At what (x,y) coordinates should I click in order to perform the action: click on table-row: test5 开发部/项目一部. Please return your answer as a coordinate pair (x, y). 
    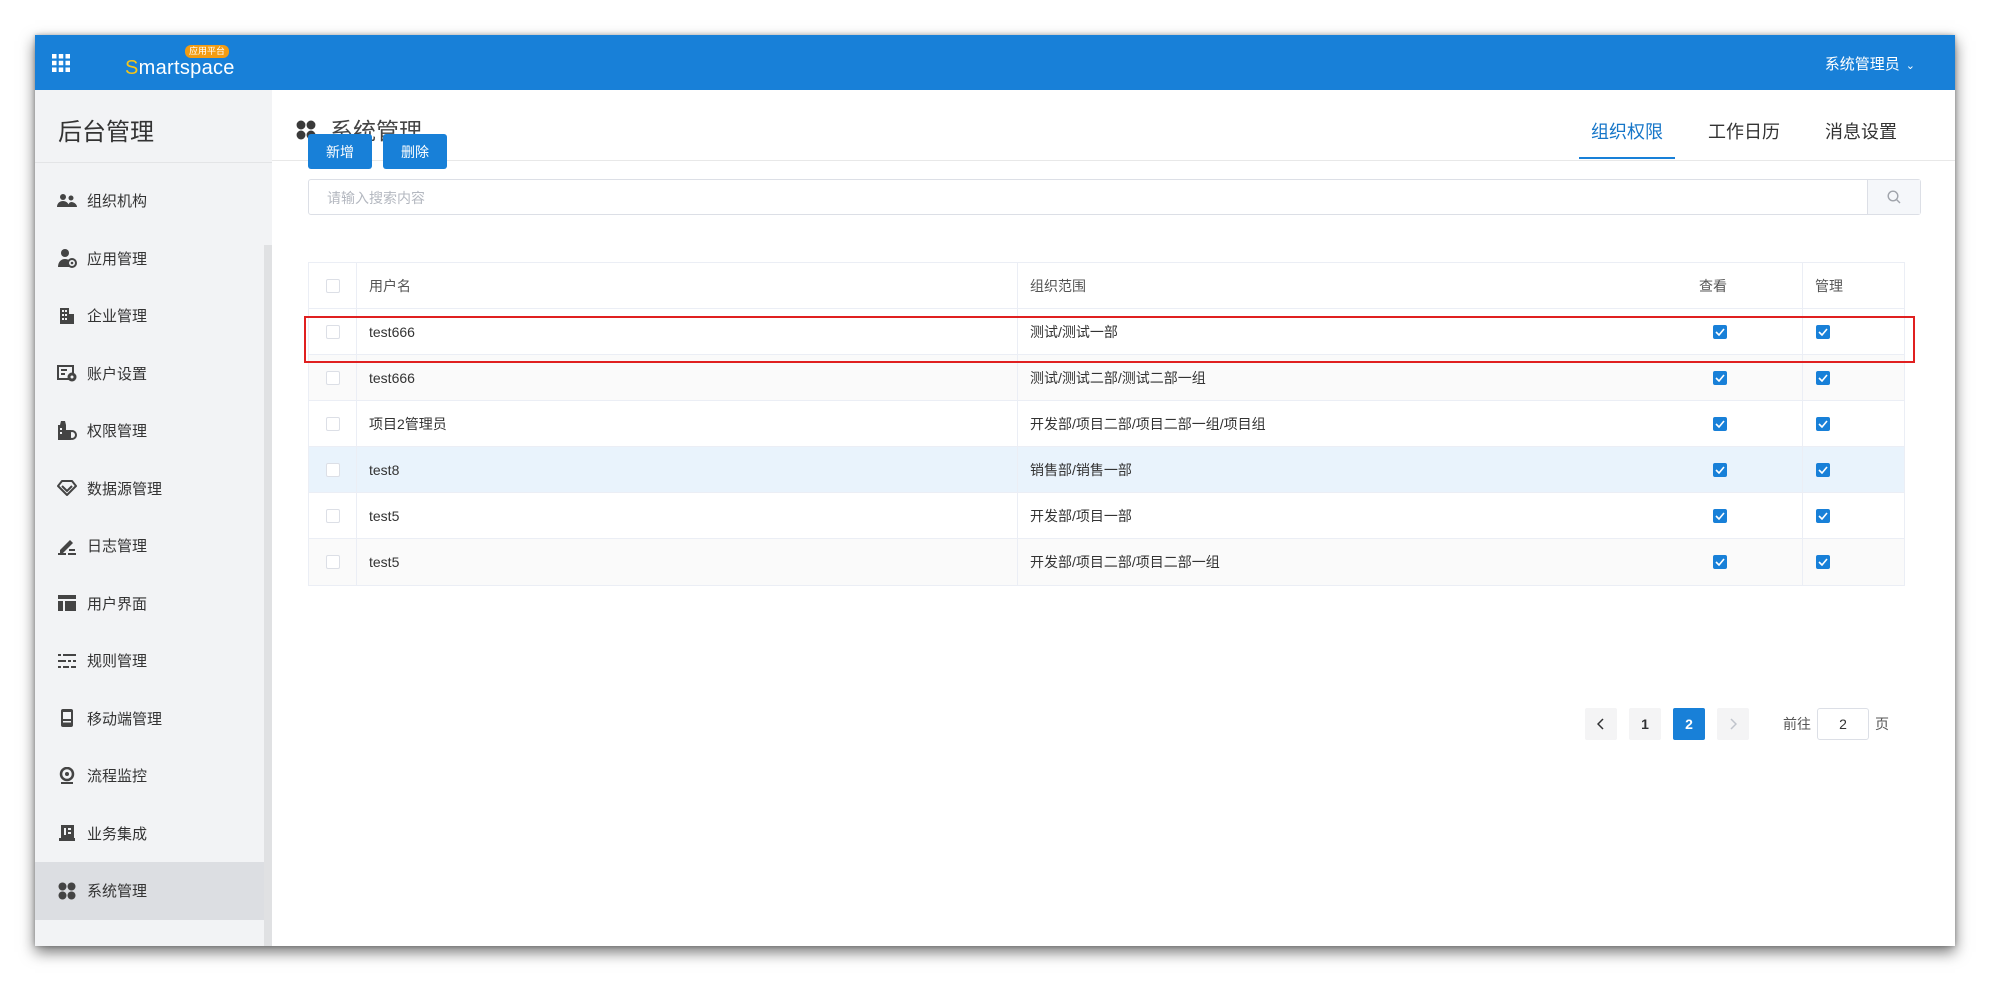
    Looking at the image, I should click on (1106, 516).